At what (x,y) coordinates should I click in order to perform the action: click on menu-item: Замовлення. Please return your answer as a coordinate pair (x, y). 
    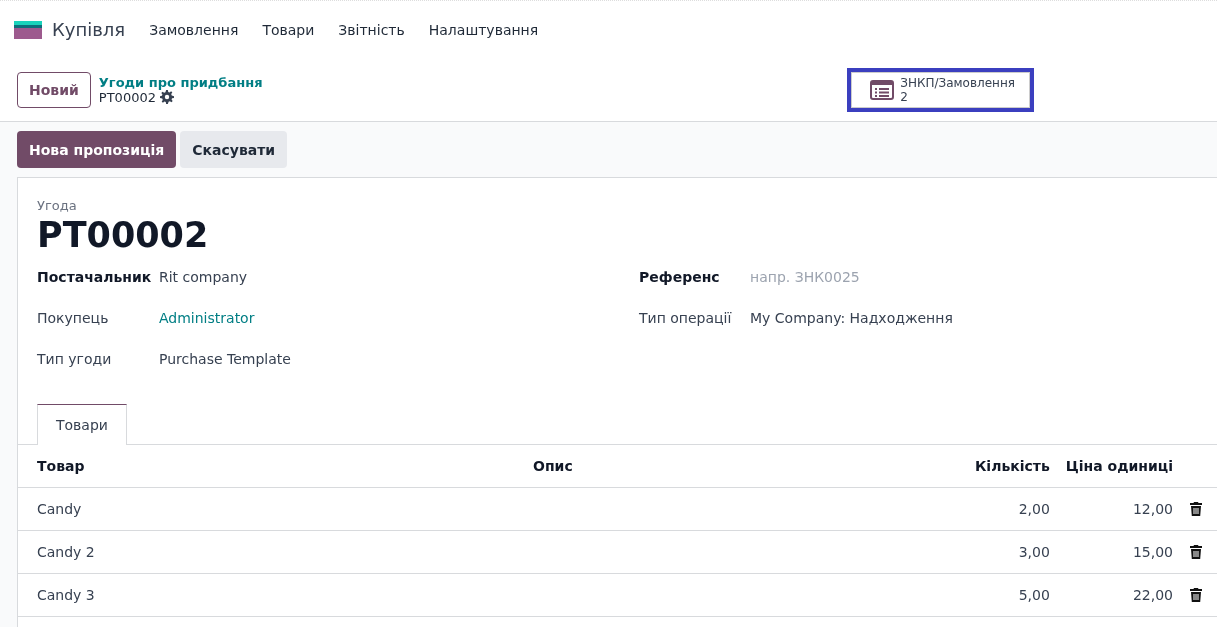
    Looking at the image, I should click on (194, 29).